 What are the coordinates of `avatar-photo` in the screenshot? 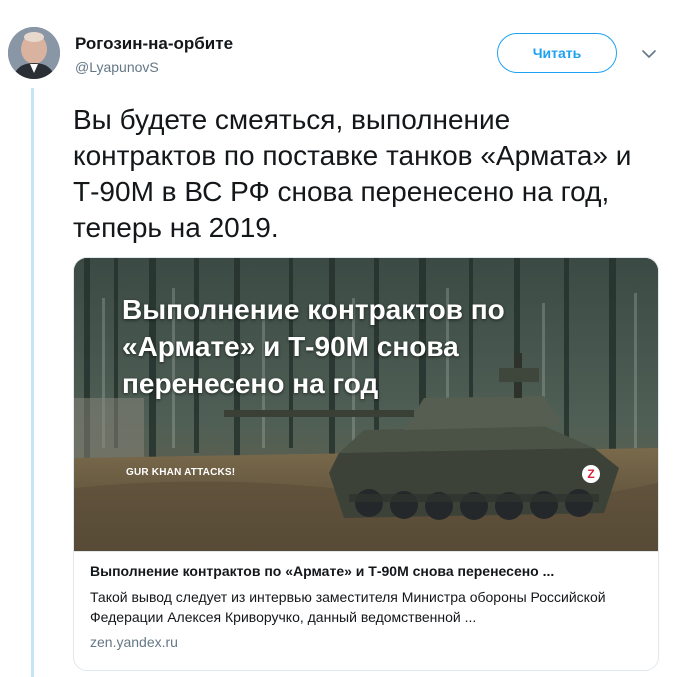 It's located at (34, 53).